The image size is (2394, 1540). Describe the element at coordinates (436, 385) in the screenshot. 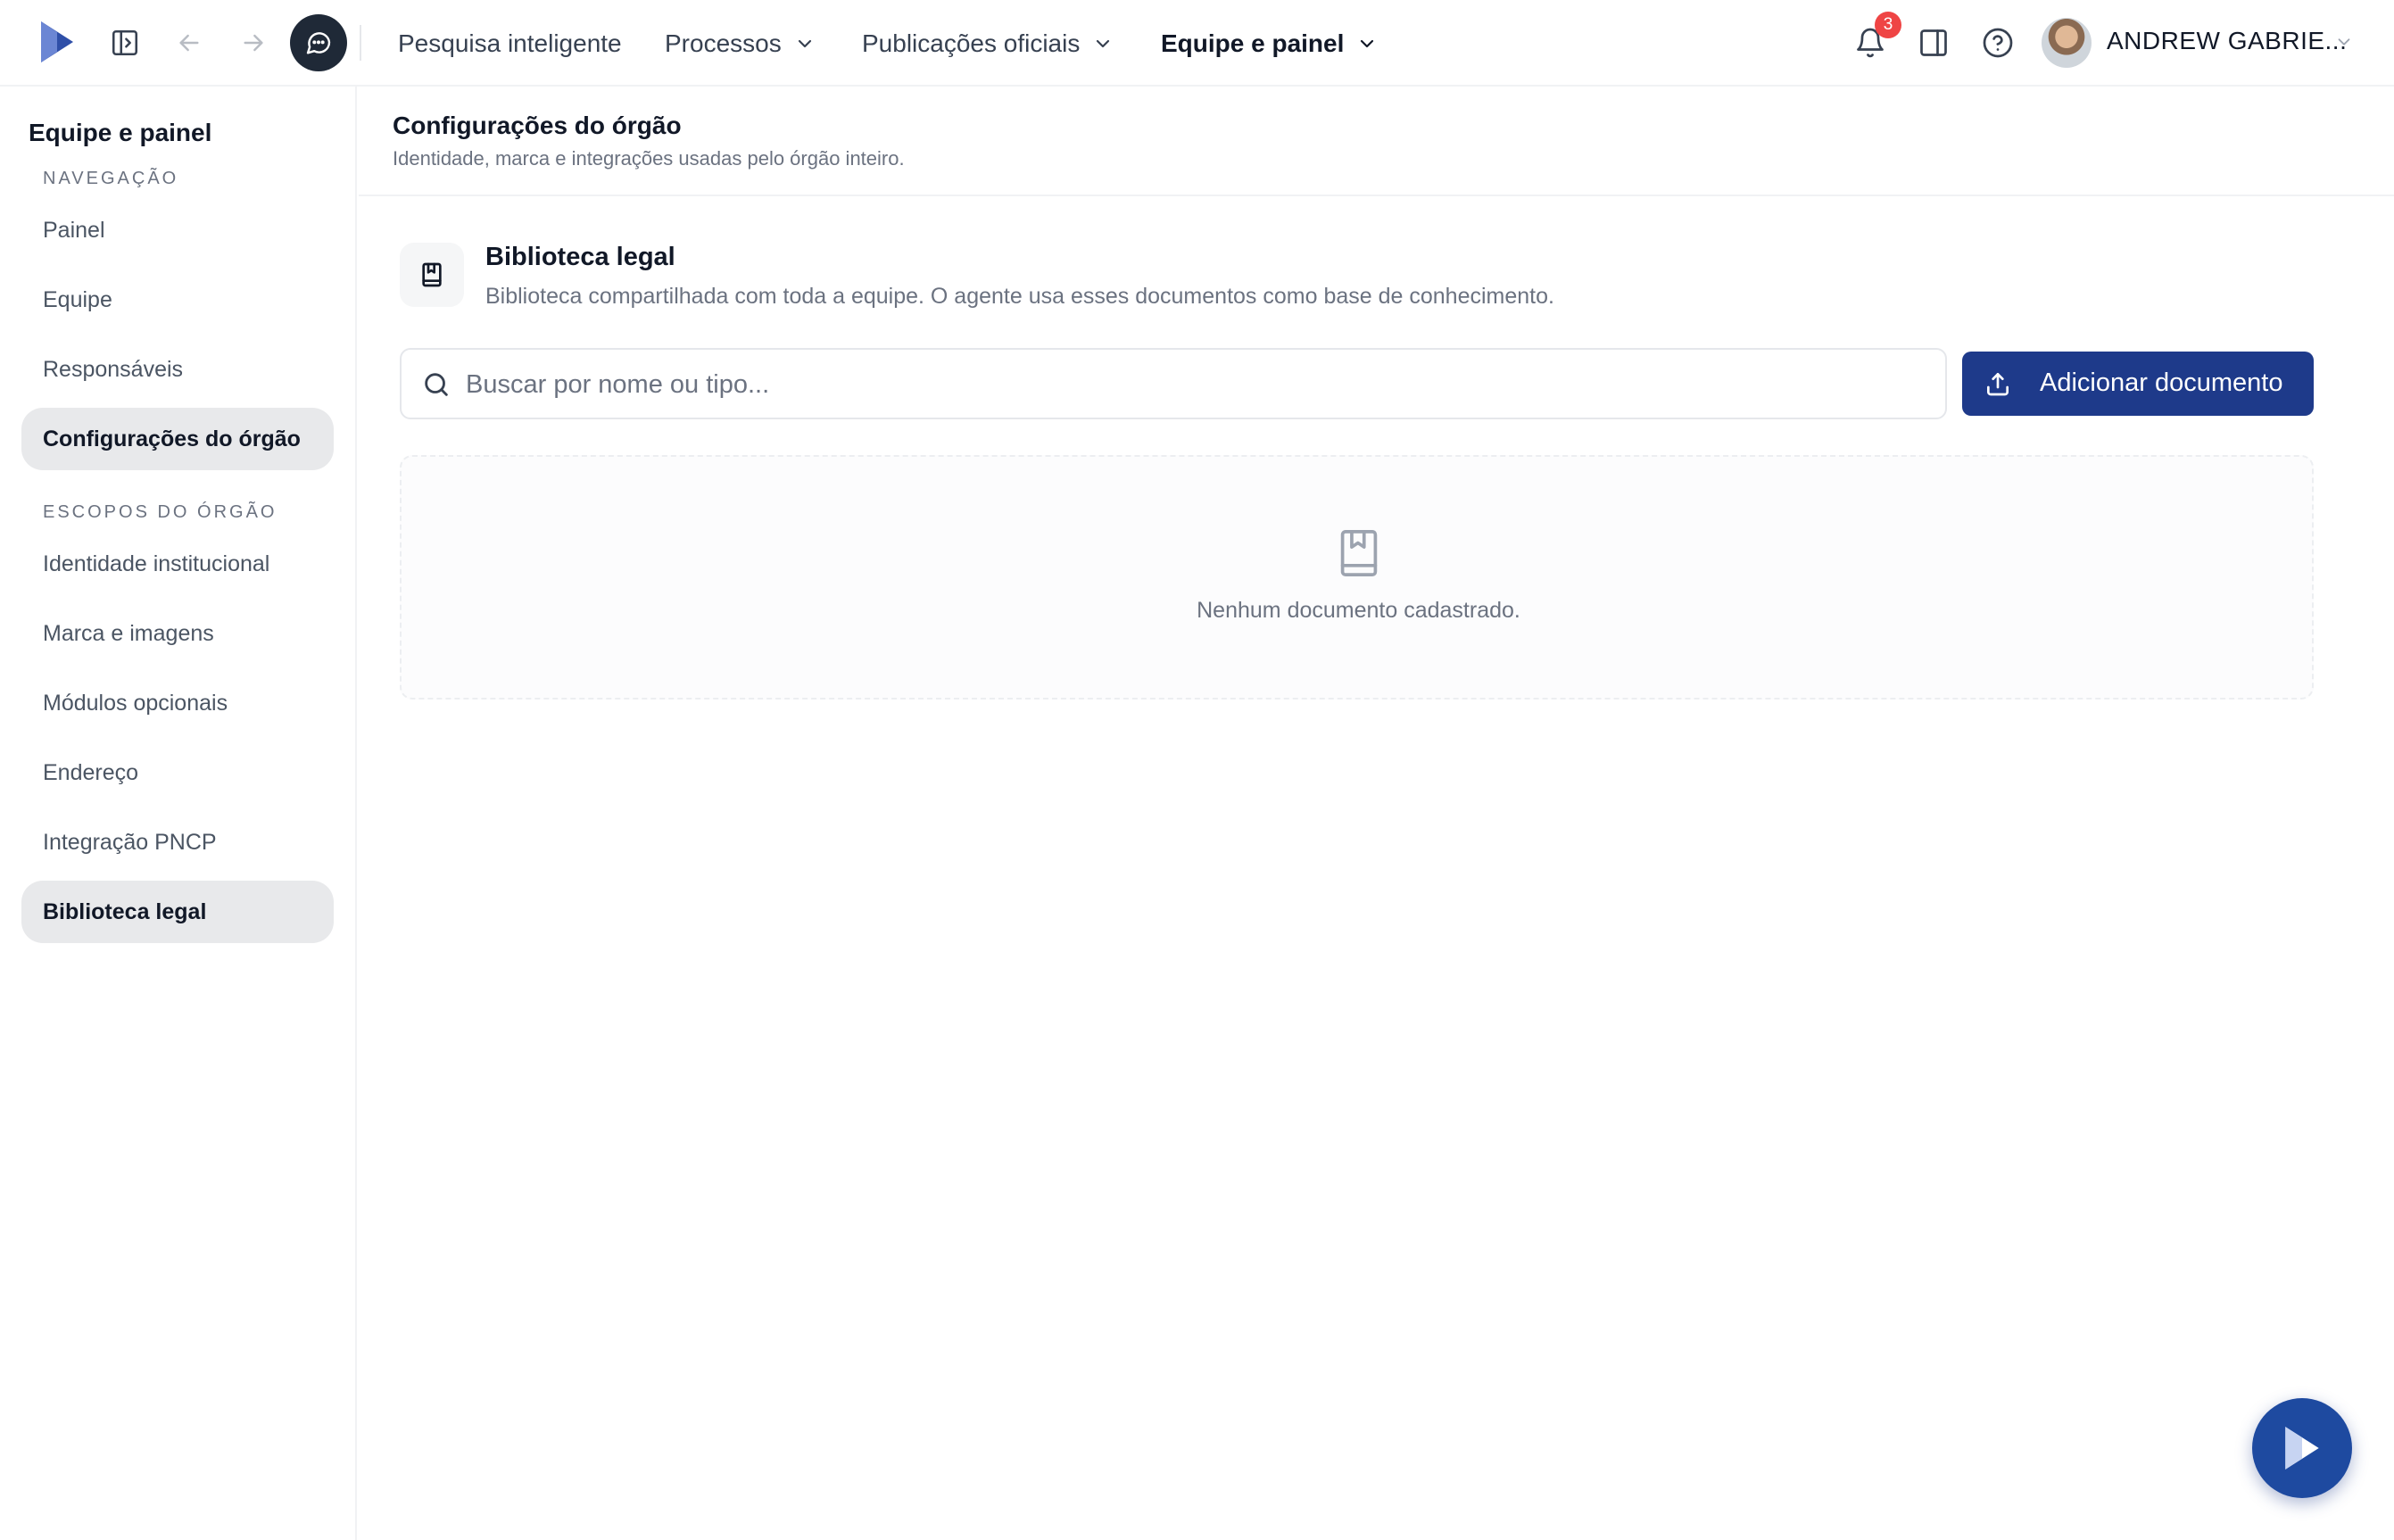

I see `search-icon` at that location.